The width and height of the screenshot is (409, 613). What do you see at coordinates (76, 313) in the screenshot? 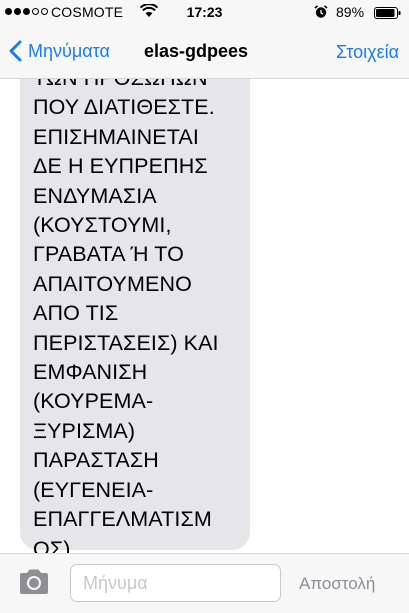
I see `message-line: ΑΠΟ ΤΙΣ` at bounding box center [76, 313].